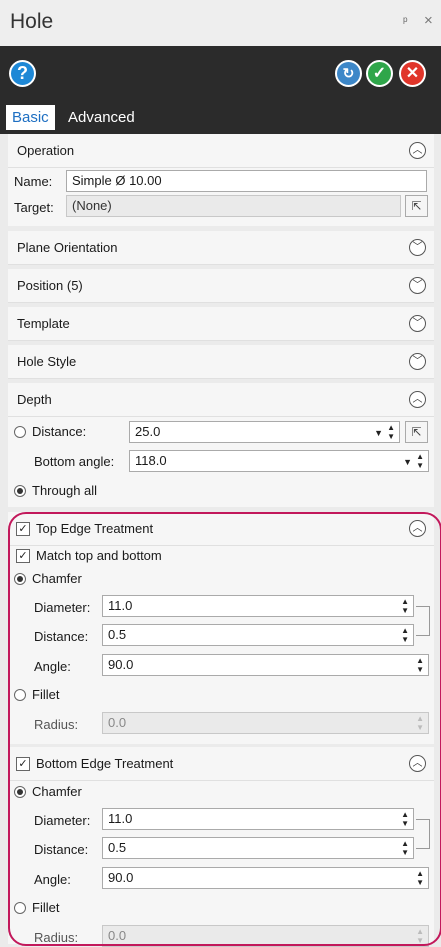 The height and width of the screenshot is (947, 441). What do you see at coordinates (348, 73) in the screenshot?
I see `apply-icon: ↻` at bounding box center [348, 73].